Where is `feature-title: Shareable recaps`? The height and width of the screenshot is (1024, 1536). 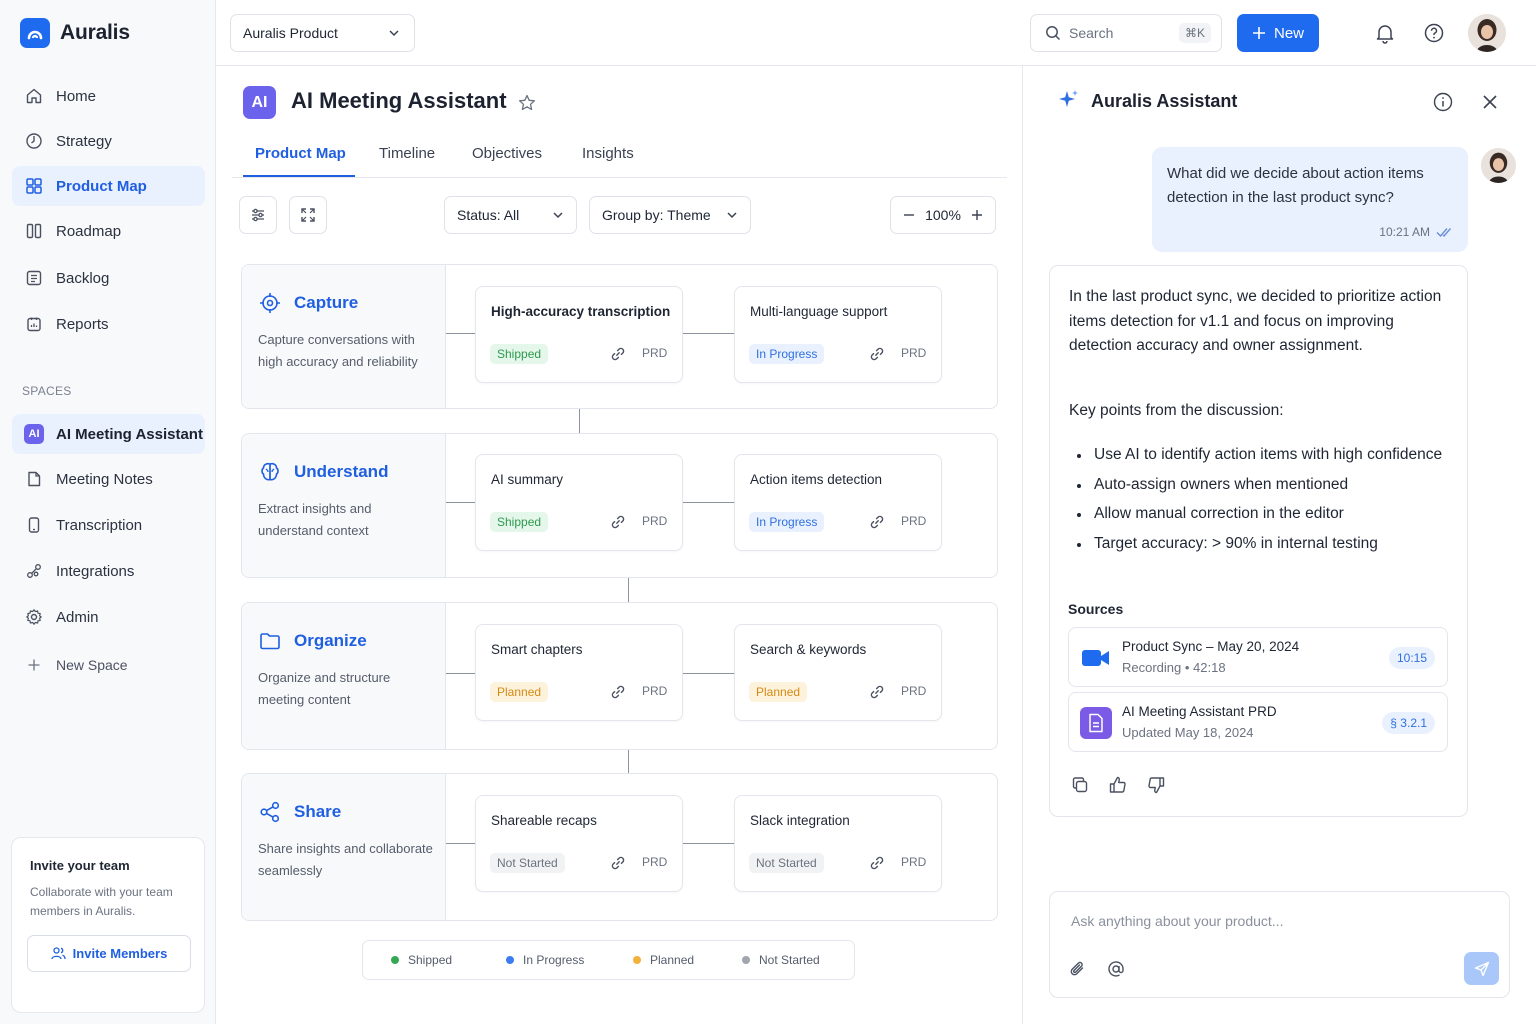 feature-title: Shareable recaps is located at coordinates (544, 820).